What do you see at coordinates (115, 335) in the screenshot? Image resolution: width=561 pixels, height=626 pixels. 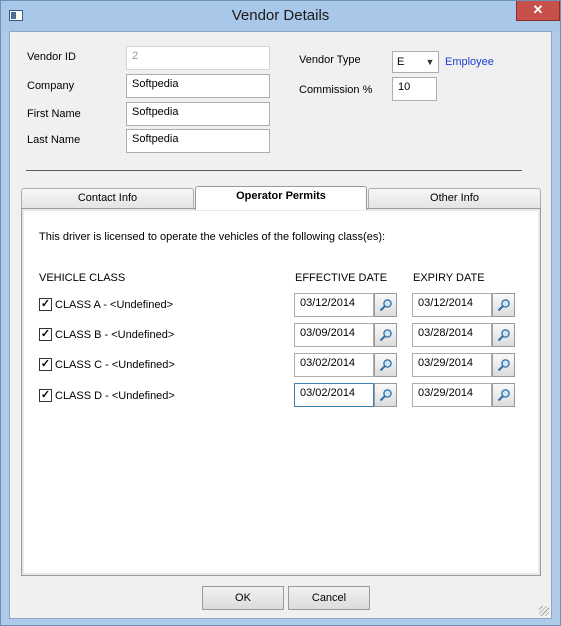 I see `class-b-label: CLASS B - <Undefined>` at bounding box center [115, 335].